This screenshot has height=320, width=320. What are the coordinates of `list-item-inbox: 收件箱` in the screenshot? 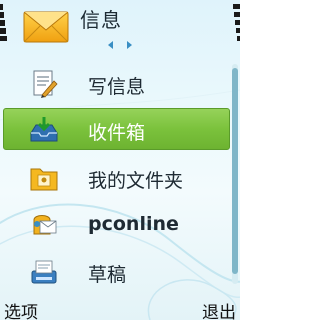 It's located at (116, 130).